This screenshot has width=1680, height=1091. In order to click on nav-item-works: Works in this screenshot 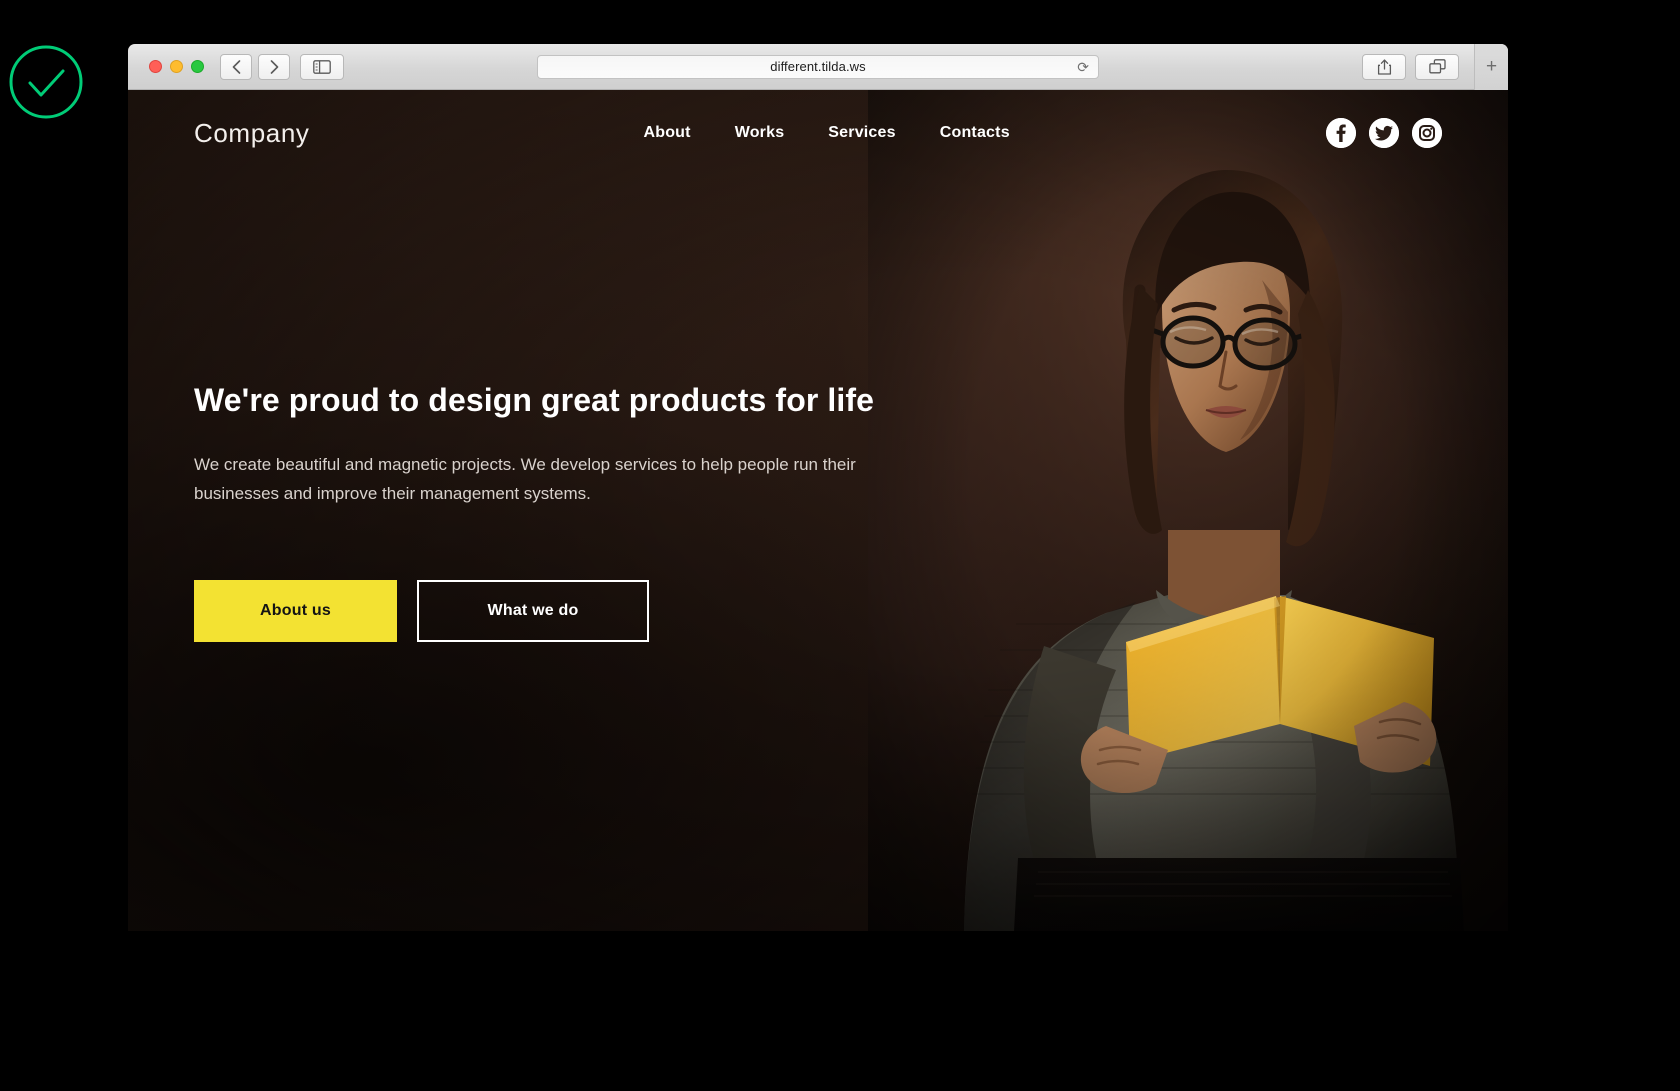, I will do `click(760, 133)`.